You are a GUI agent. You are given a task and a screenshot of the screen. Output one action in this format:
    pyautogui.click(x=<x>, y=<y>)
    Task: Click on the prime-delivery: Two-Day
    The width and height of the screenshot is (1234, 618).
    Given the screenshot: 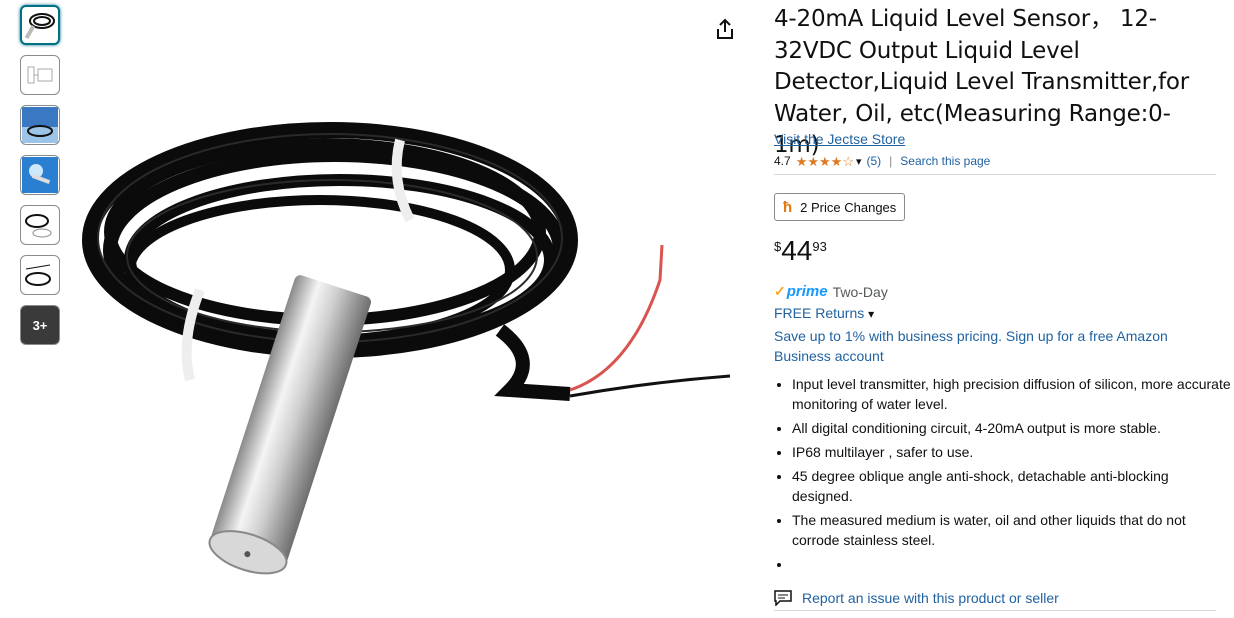 What is the action you would take?
    pyautogui.click(x=860, y=291)
    